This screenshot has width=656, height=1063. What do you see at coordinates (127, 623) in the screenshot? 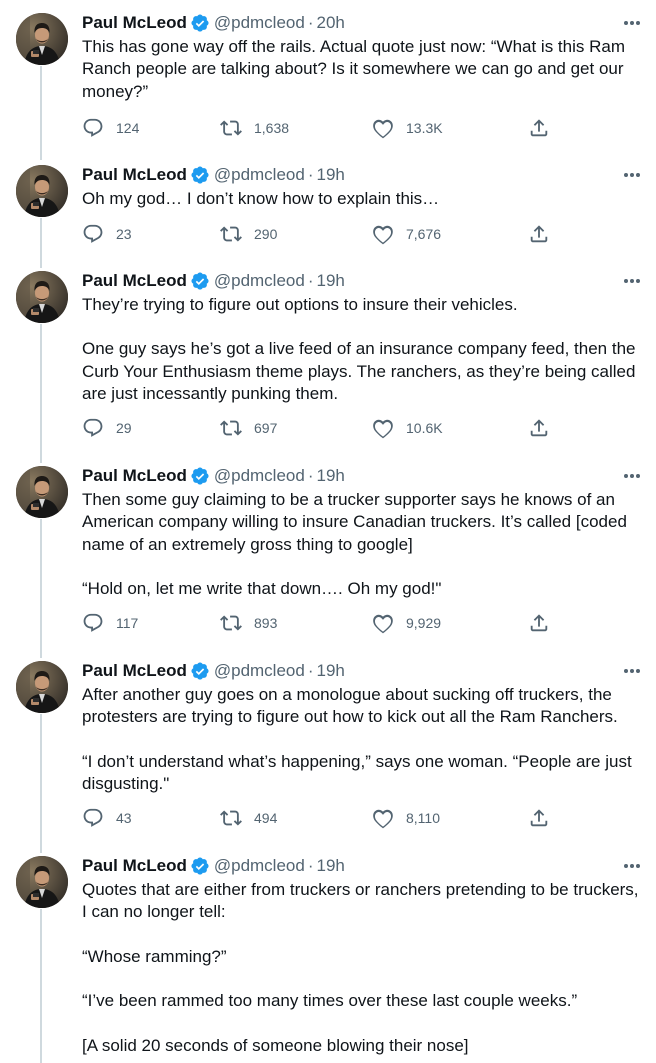
I see `replies-count: 117` at bounding box center [127, 623].